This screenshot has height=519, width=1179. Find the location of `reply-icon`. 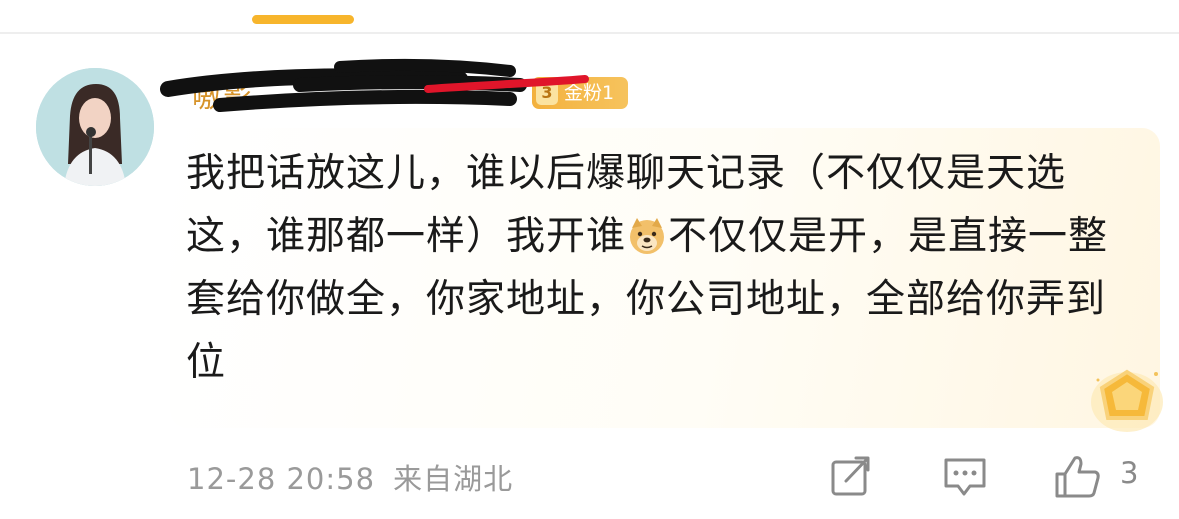

reply-icon is located at coordinates (965, 476).